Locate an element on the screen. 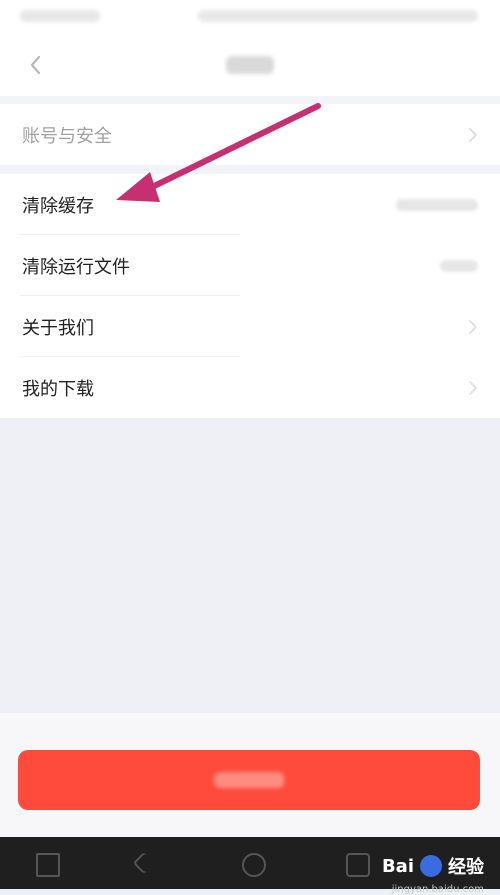 The width and height of the screenshot is (500, 895). settings-item-label: 清除运行文件 is located at coordinates (76, 267).